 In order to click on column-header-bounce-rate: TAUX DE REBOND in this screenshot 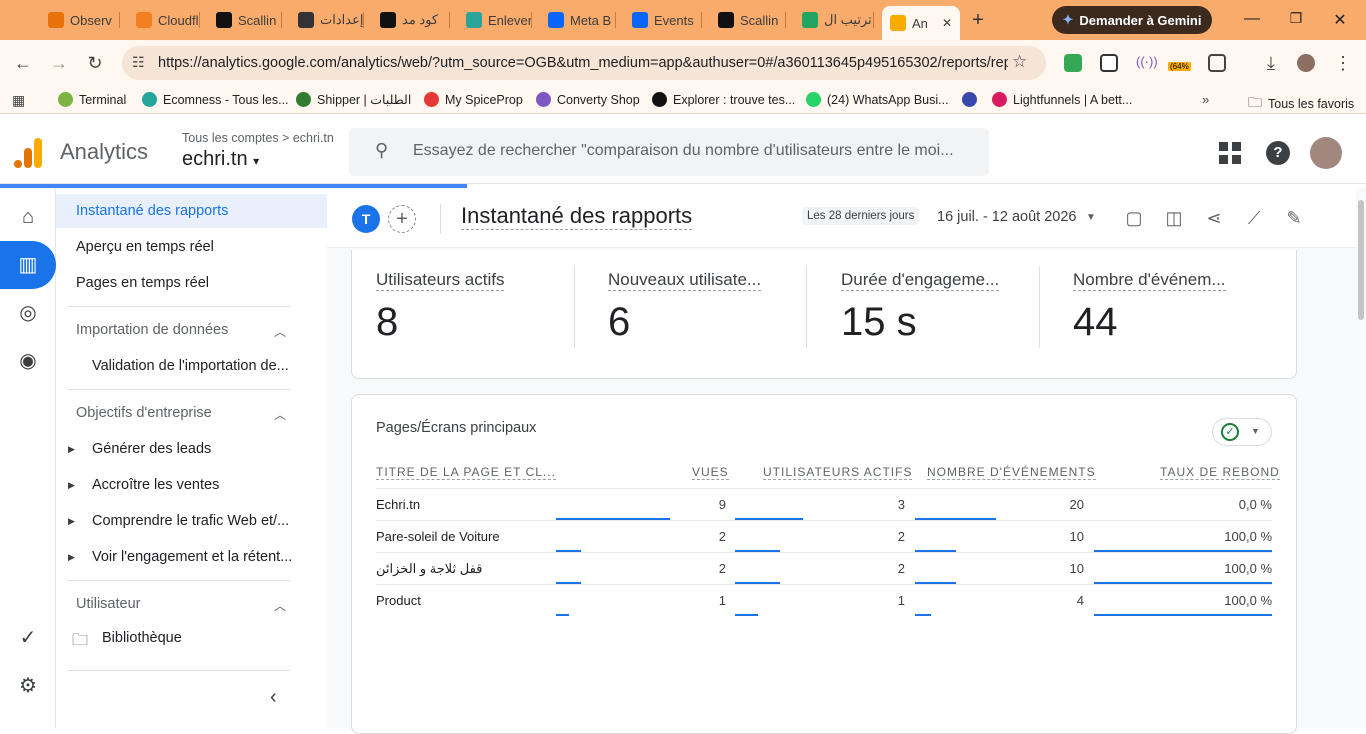, I will do `click(1220, 472)`.